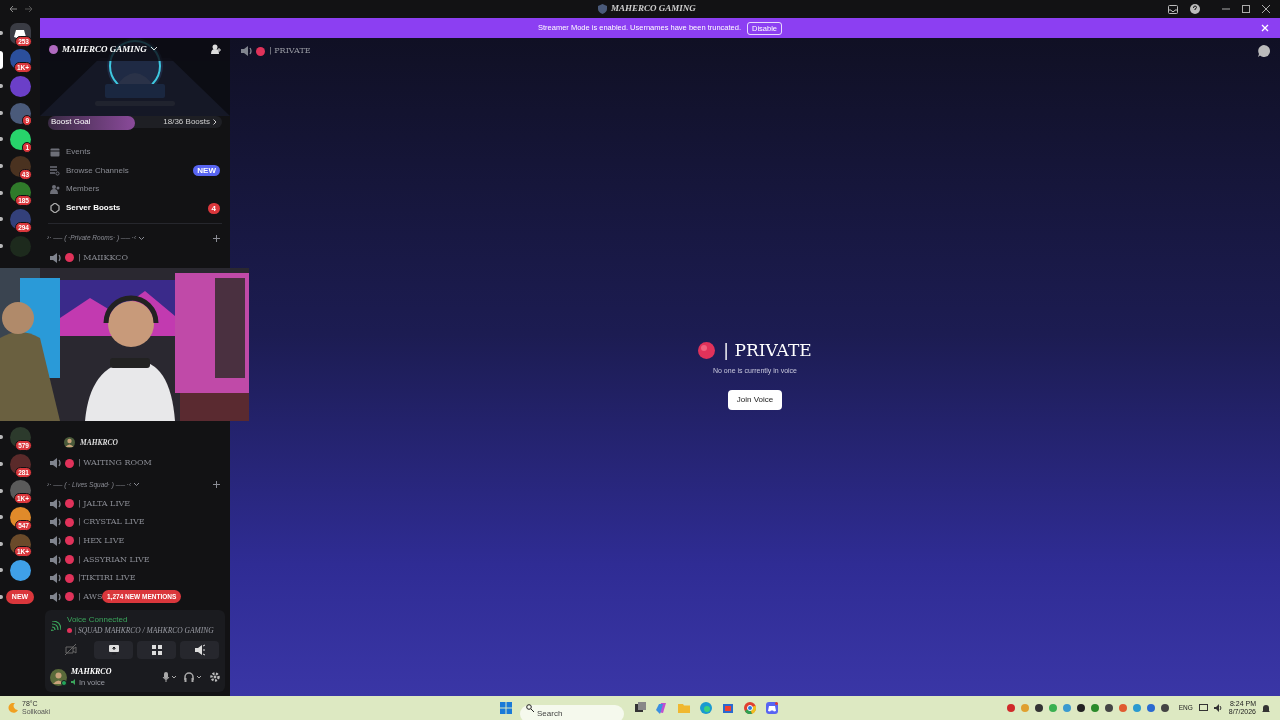 This screenshot has height=720, width=1280. Describe the element at coordinates (1195, 9) in the screenshot. I see `help-icon` at that location.